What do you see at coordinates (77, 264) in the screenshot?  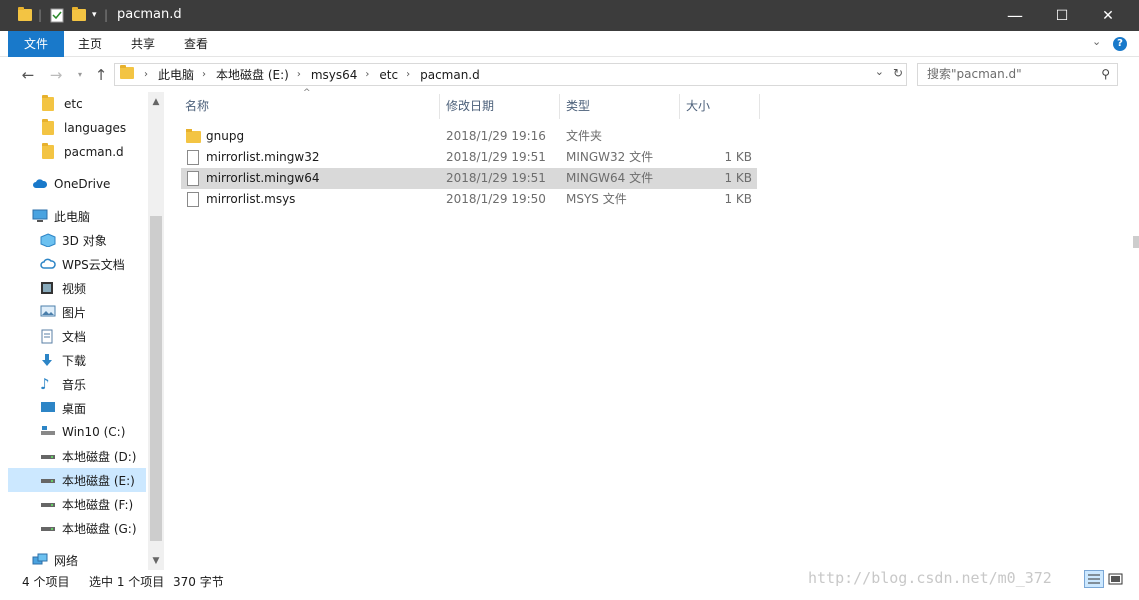 I see `sidebar-item-wps-cloud: WPS云文档` at bounding box center [77, 264].